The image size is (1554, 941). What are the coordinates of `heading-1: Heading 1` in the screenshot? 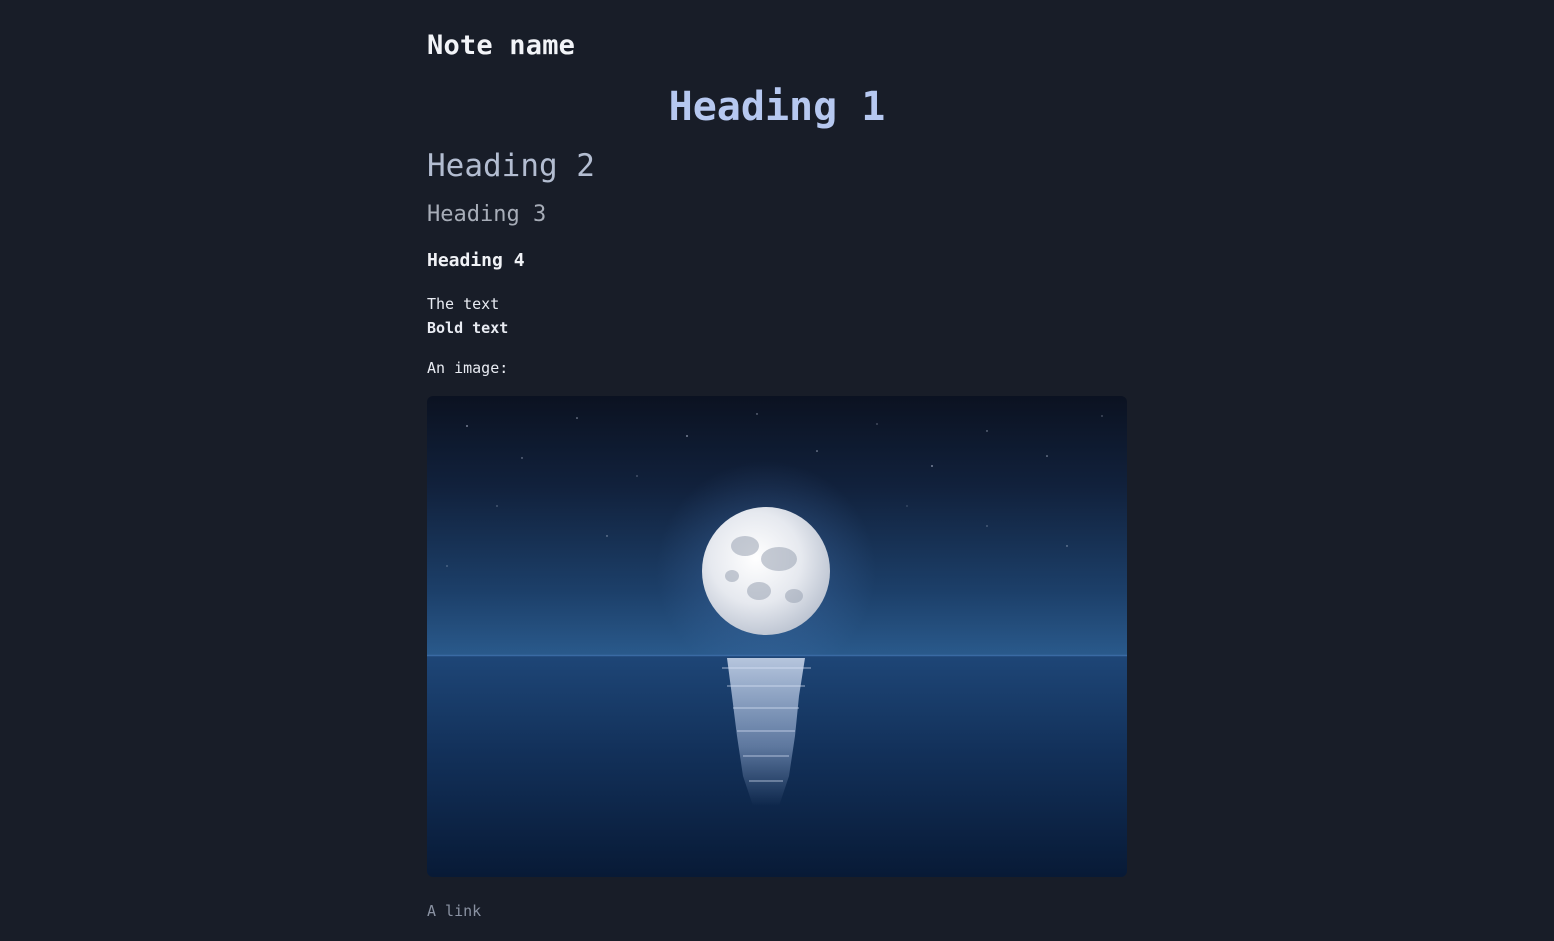 It's located at (777, 107).